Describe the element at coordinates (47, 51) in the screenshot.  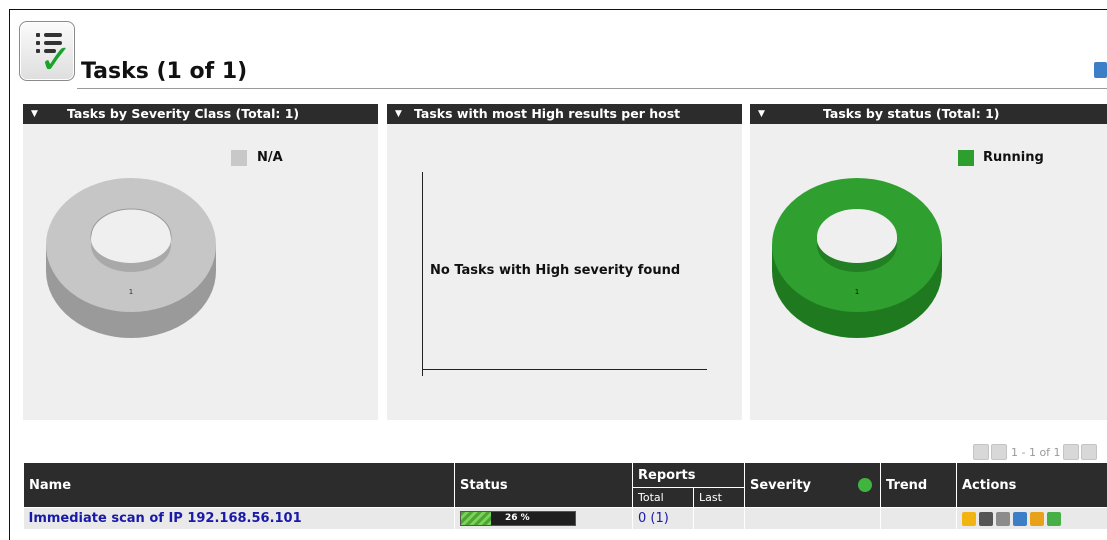
I see `task-checklist-icon: ✓` at that location.